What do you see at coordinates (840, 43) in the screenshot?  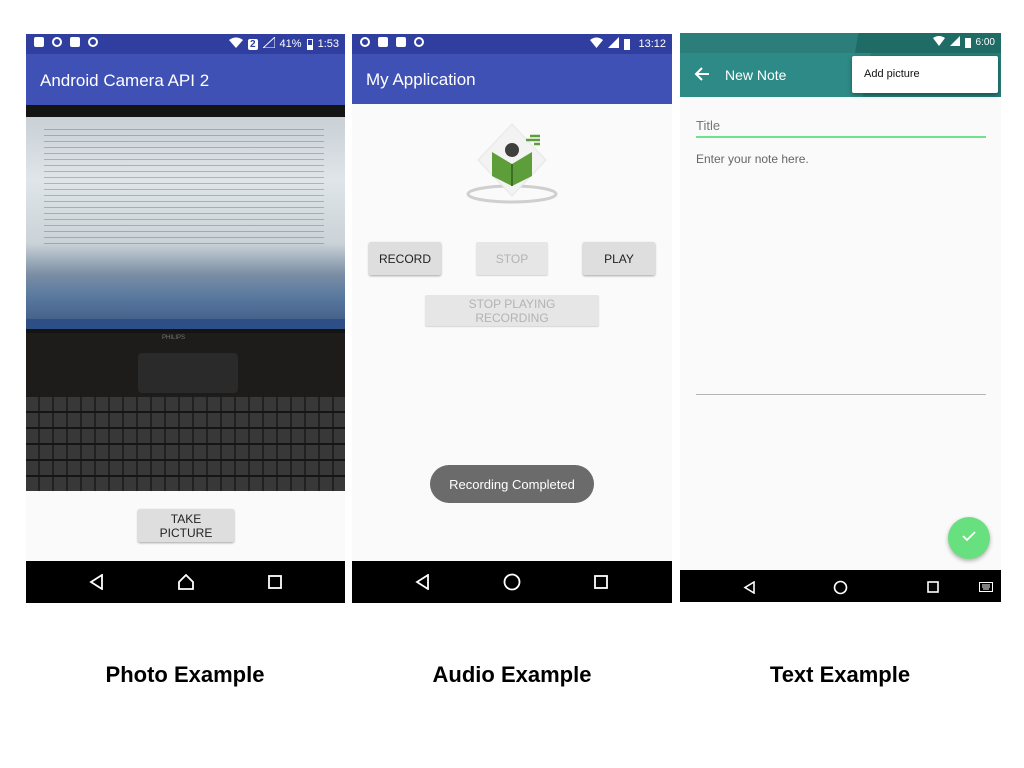 I see `status-bar: 6:00` at bounding box center [840, 43].